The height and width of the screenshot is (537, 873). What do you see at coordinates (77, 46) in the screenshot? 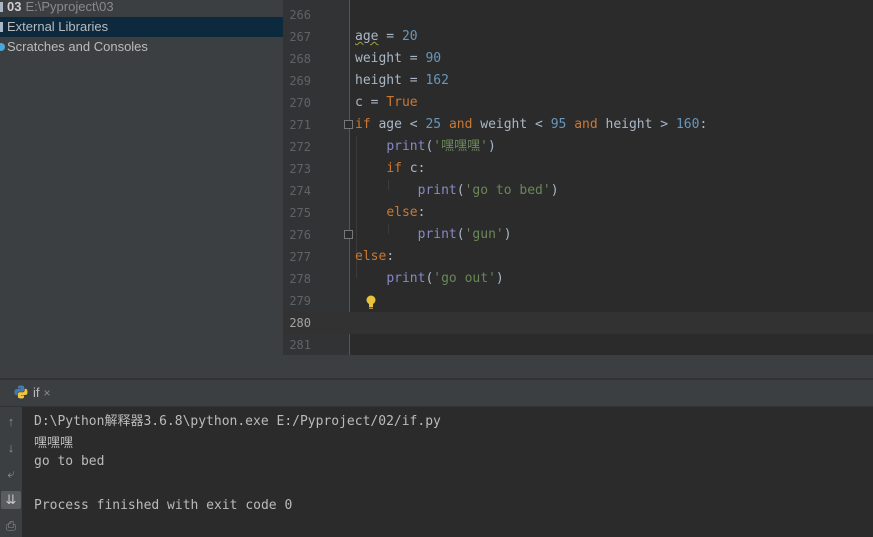
I see `tree-item-label: Scratches and Consoles` at bounding box center [77, 46].